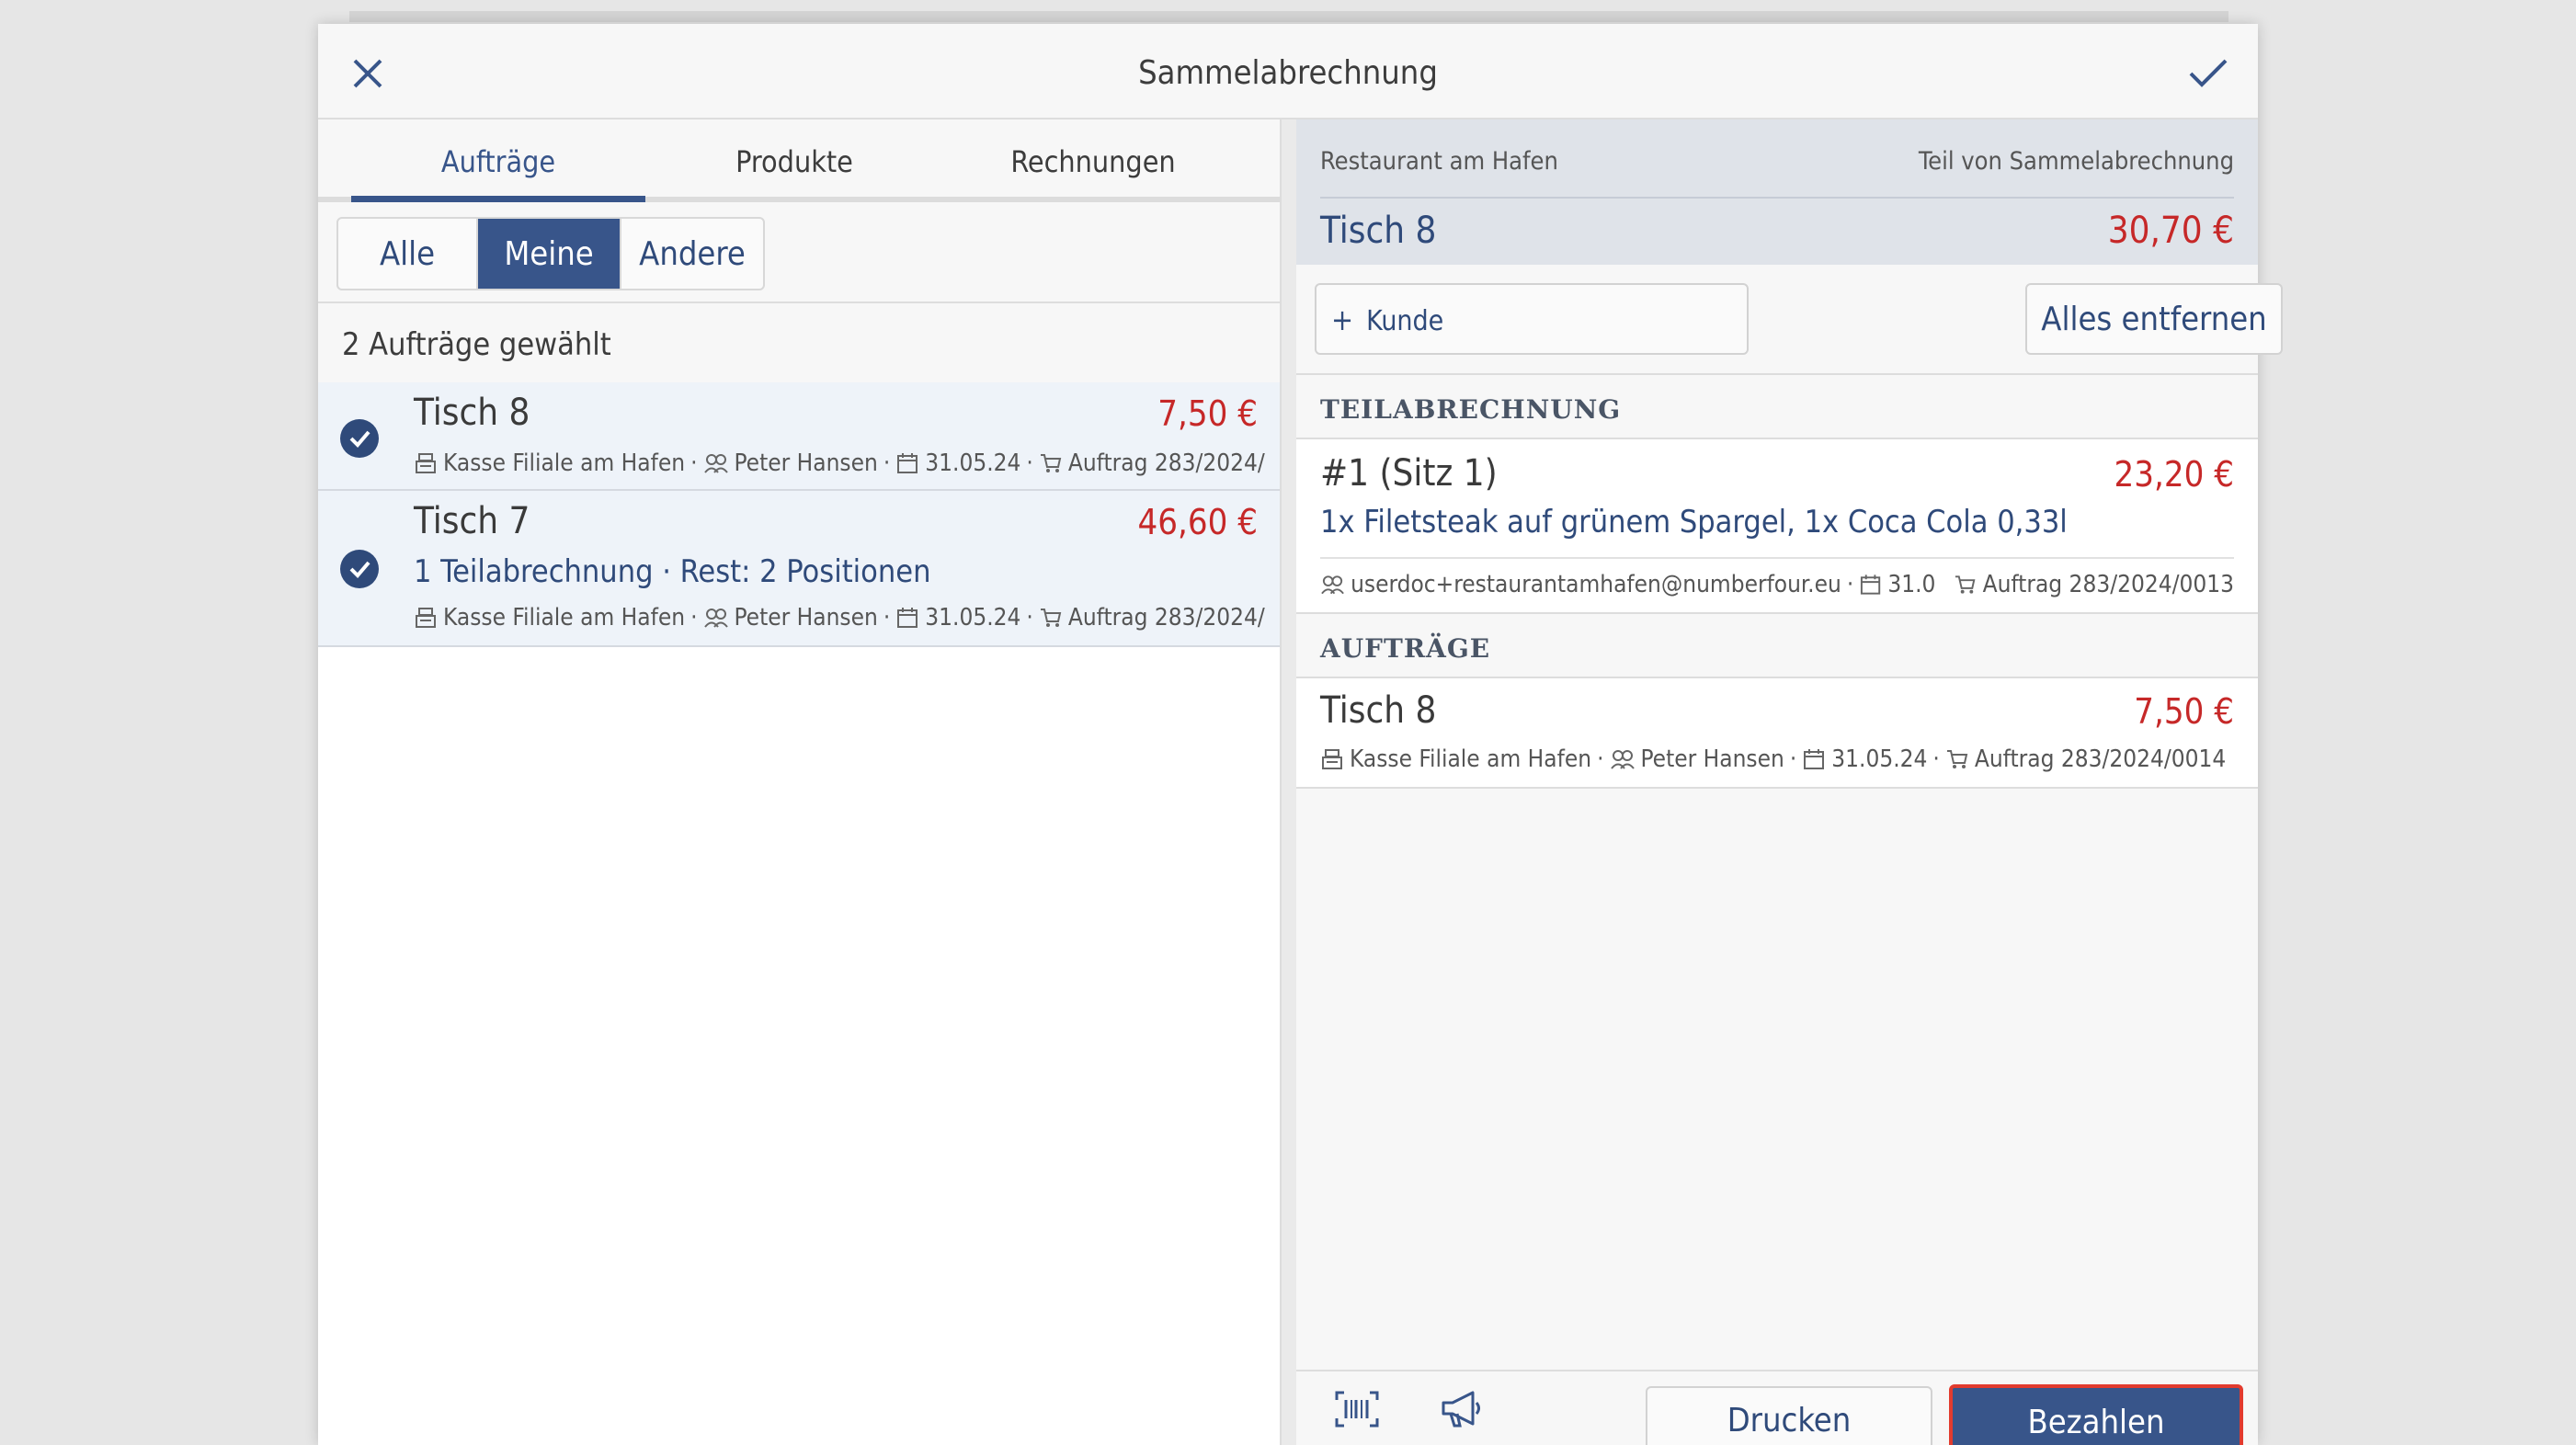 This screenshot has height=1445, width=2576. Describe the element at coordinates (799, 253) in the screenshot. I see `filter-bar: Alle Meine Andere` at that location.